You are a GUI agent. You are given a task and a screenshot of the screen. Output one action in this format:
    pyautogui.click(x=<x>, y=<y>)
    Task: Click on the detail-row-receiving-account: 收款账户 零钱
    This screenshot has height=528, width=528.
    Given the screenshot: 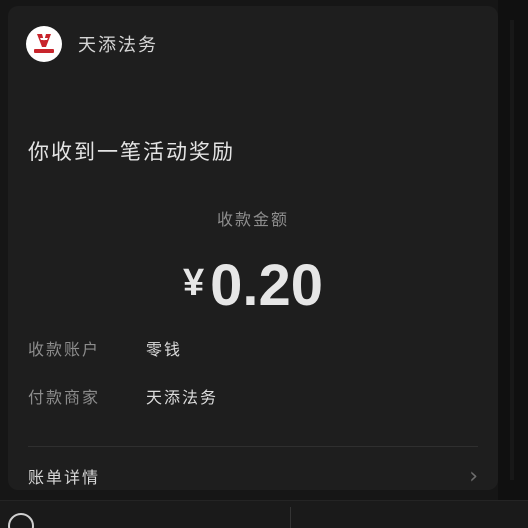 What is the action you would take?
    pyautogui.click(x=105, y=348)
    